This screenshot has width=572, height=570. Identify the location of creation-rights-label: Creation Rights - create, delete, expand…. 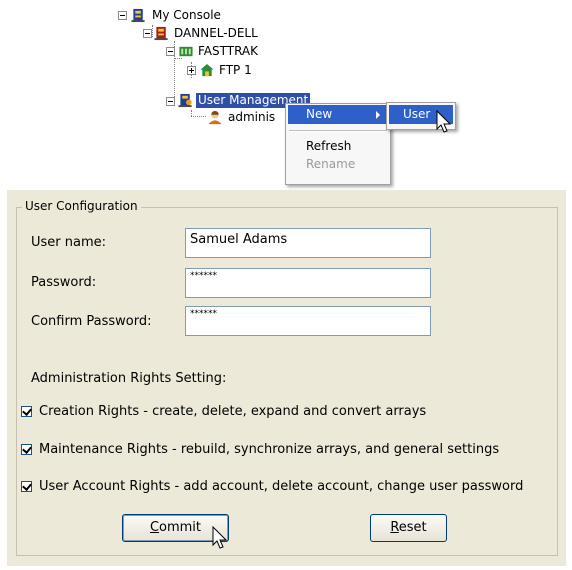
(233, 411).